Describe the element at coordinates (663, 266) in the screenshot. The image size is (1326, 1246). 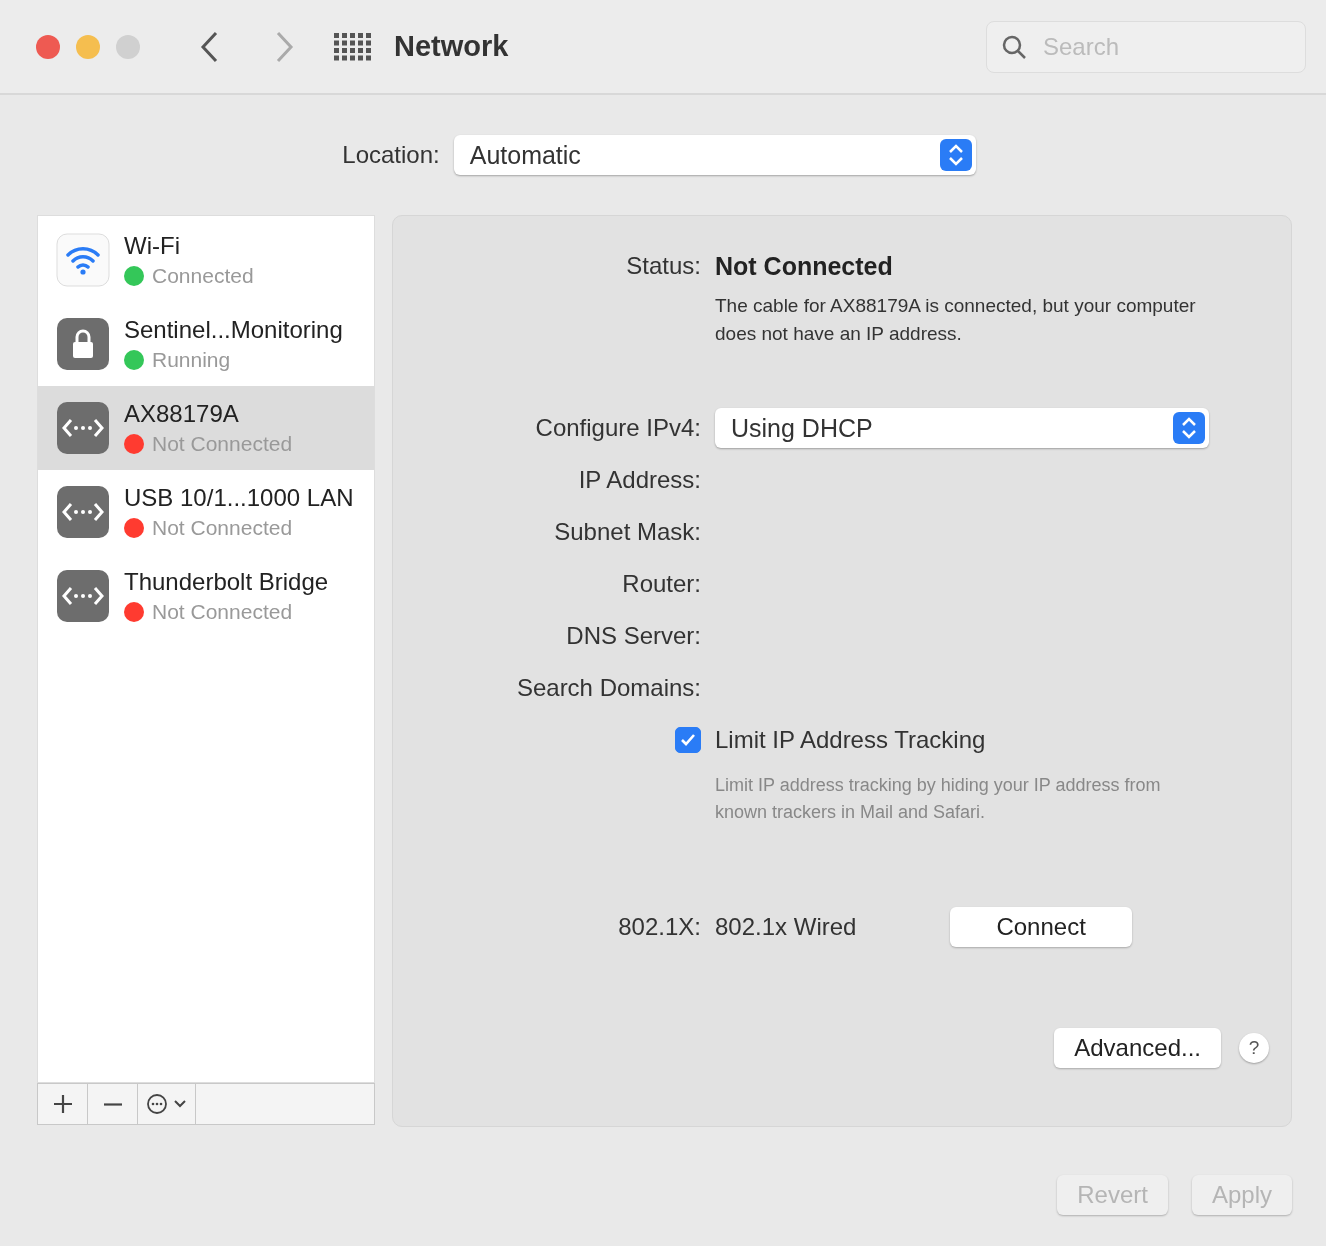
I see `status-label: Status:` at that location.